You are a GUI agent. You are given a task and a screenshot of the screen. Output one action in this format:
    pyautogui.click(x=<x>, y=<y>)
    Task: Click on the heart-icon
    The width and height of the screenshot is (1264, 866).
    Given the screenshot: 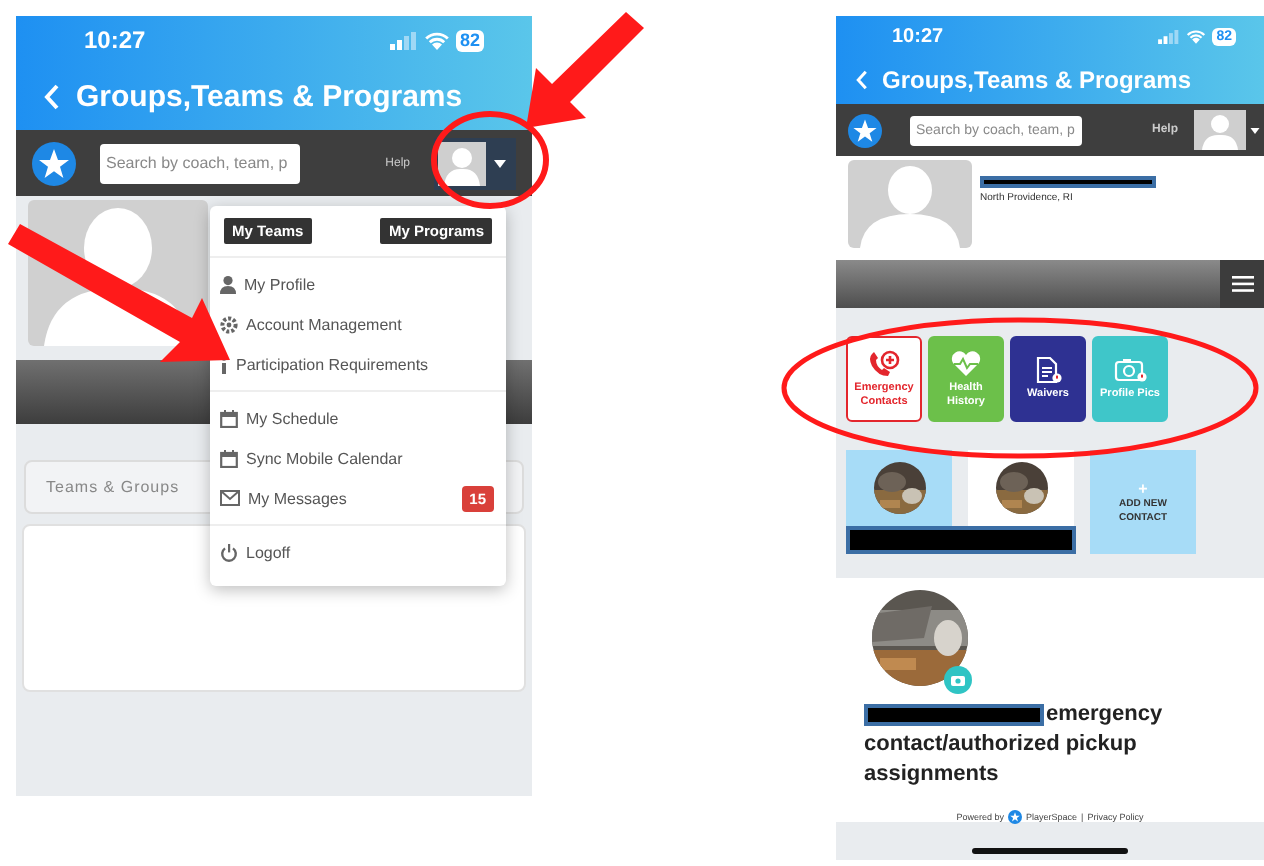 What is the action you would take?
    pyautogui.click(x=966, y=363)
    